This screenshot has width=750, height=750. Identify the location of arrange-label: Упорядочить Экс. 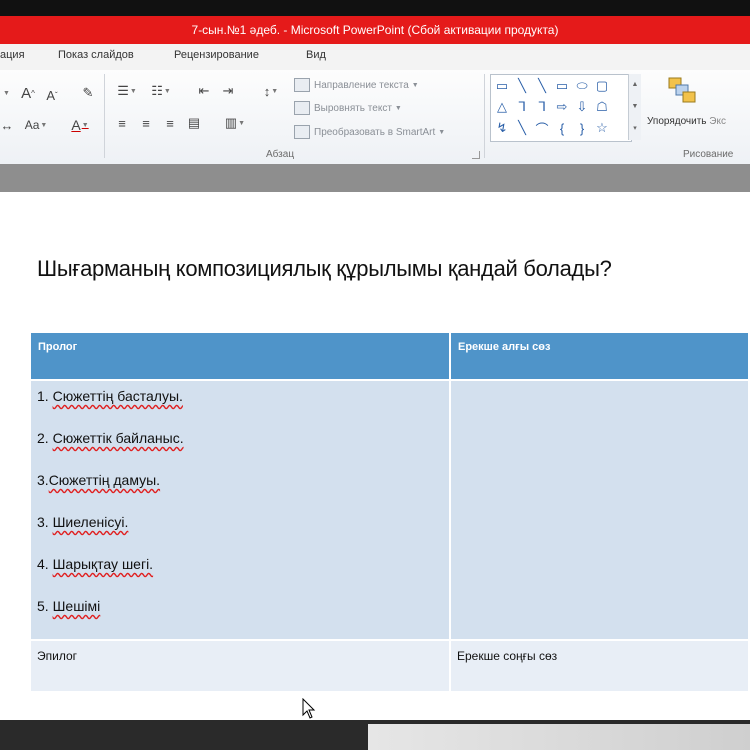
(686, 121).